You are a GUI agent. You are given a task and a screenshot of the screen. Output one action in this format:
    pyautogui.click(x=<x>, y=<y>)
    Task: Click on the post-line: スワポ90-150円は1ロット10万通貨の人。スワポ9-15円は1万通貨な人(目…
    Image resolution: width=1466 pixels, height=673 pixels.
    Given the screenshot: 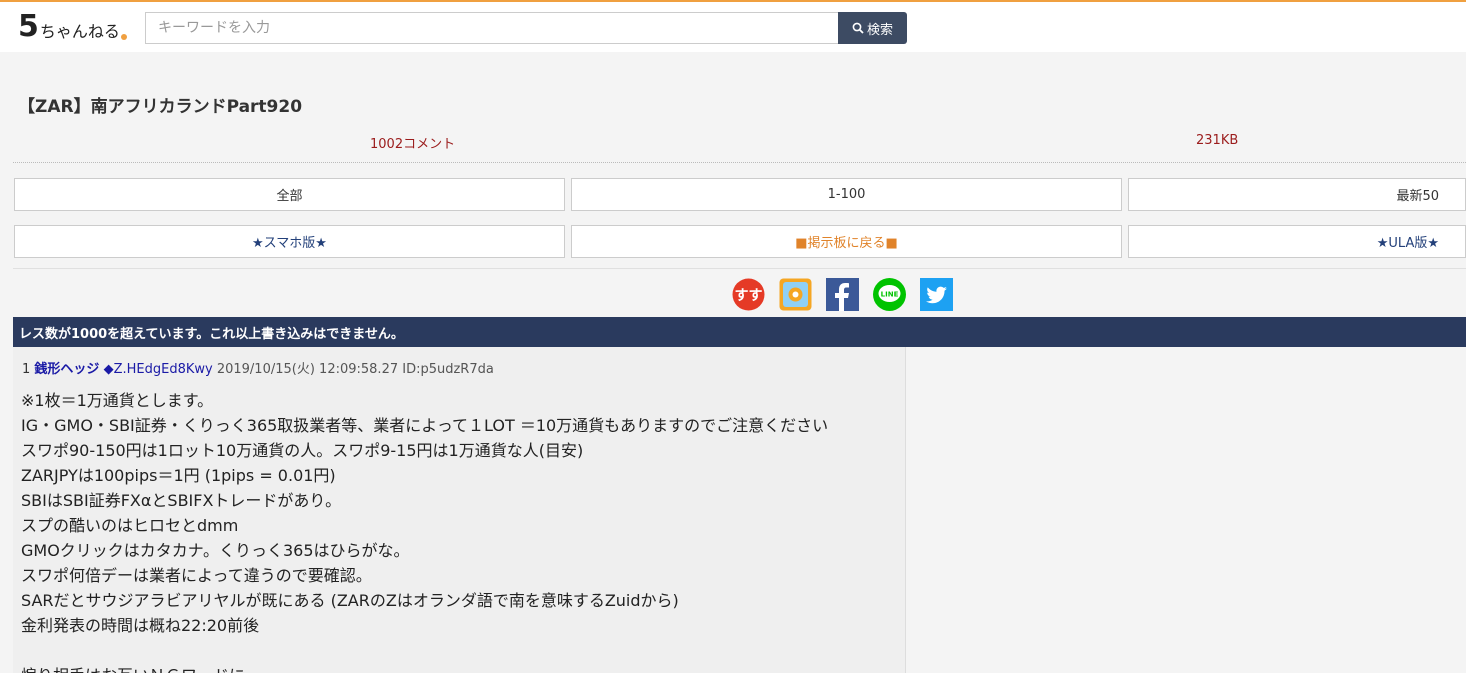 What is the action you would take?
    pyautogui.click(x=302, y=450)
    